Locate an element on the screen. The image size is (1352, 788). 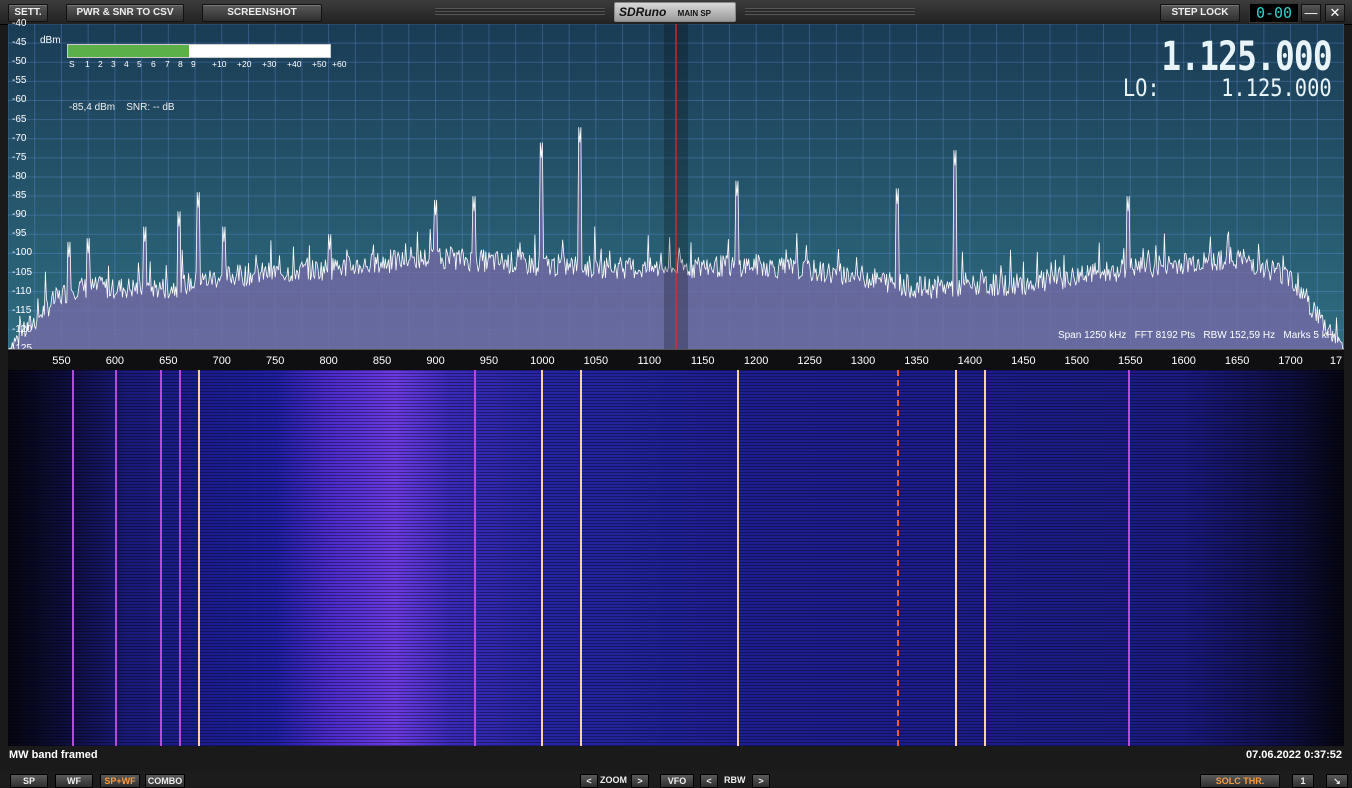
s-meter-tick: +40 is located at coordinates (294, 64).